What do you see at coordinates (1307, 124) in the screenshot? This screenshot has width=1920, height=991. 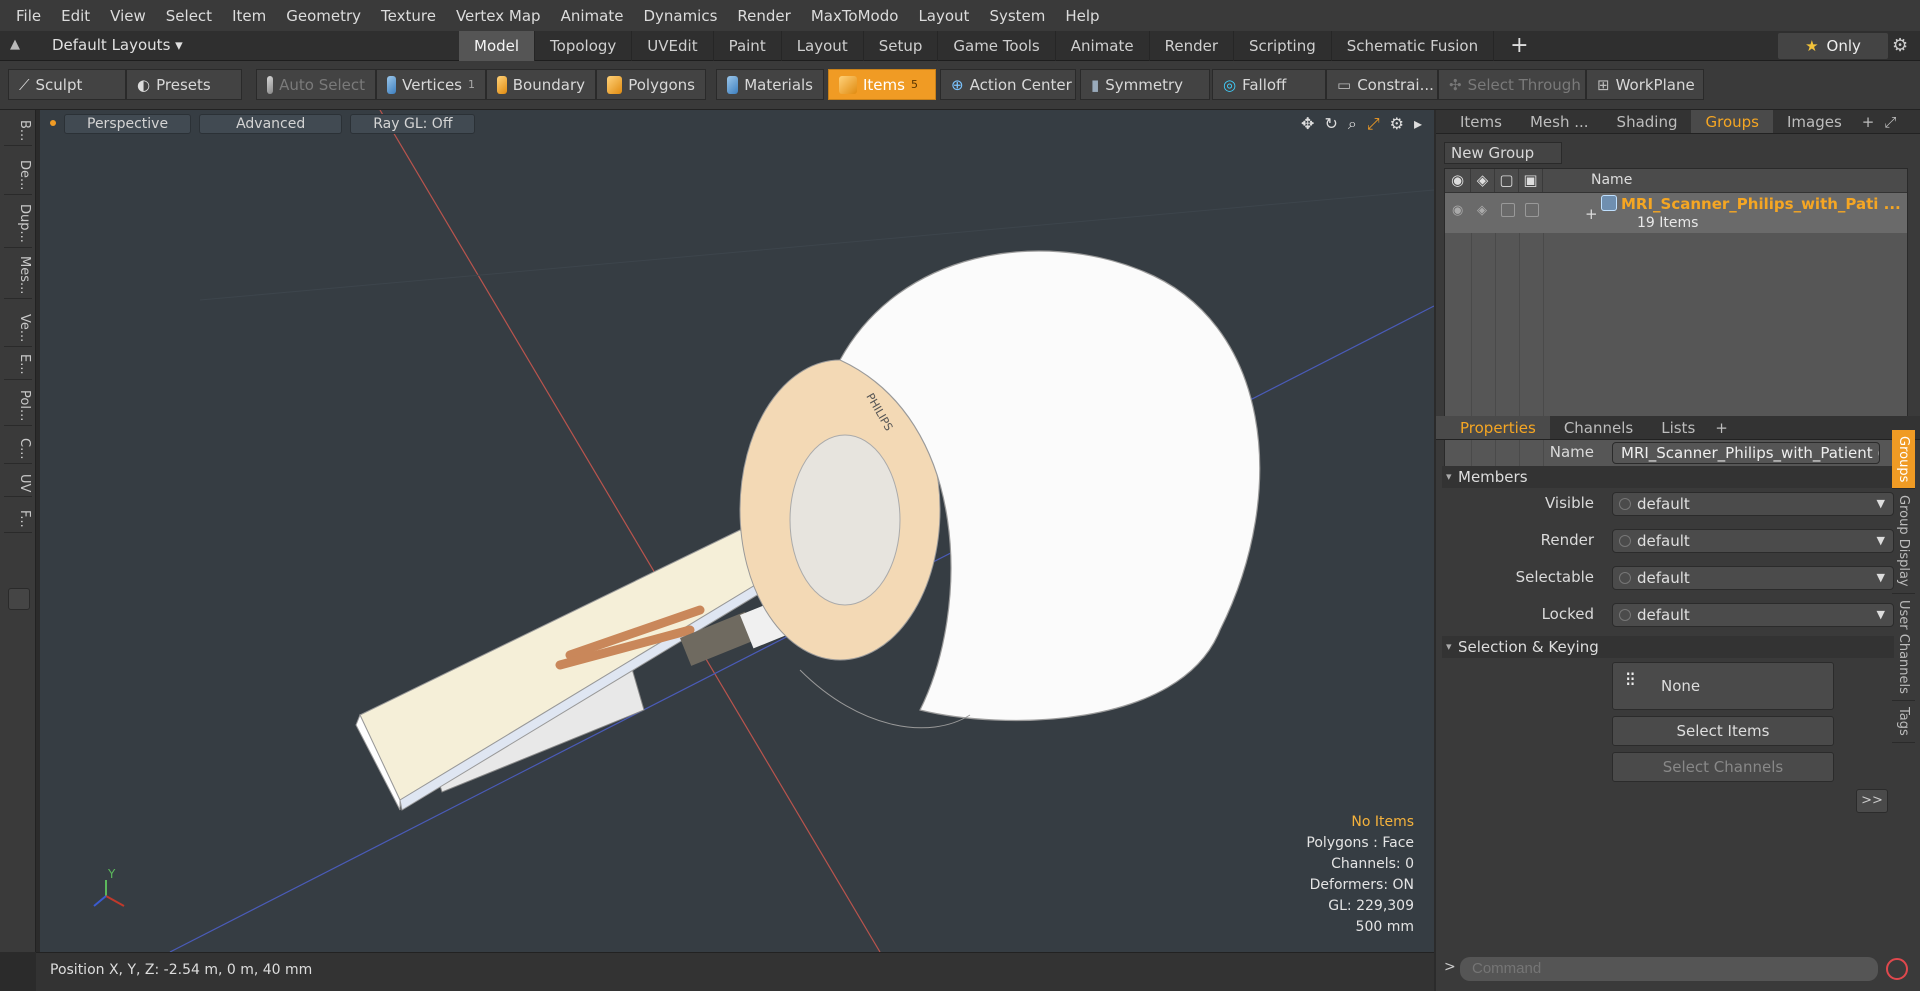 I see `pan-icon: ✥` at bounding box center [1307, 124].